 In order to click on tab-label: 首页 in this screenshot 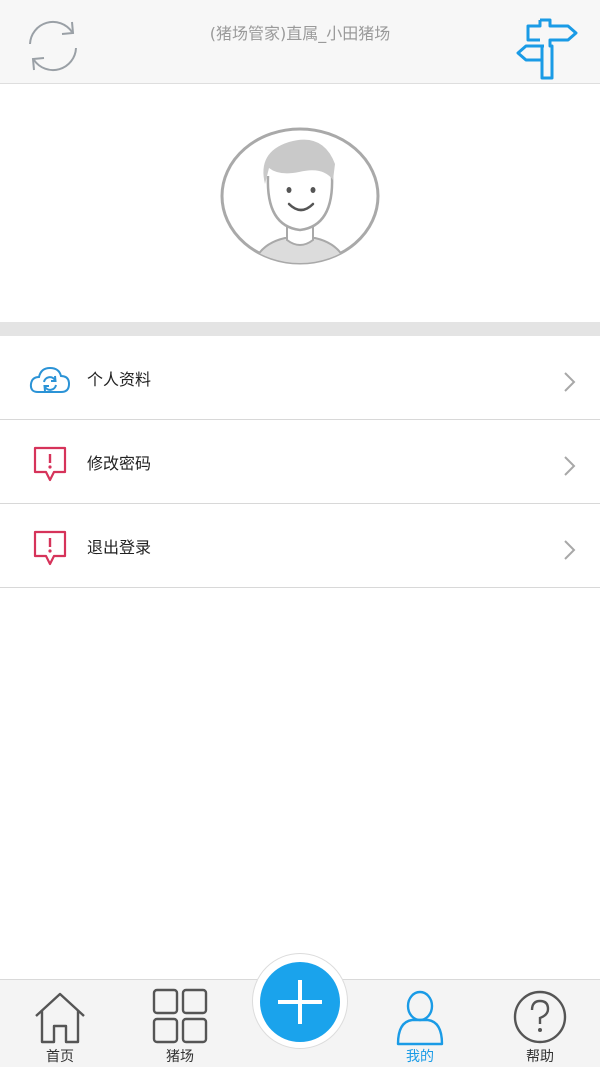, I will do `click(60, 1057)`.